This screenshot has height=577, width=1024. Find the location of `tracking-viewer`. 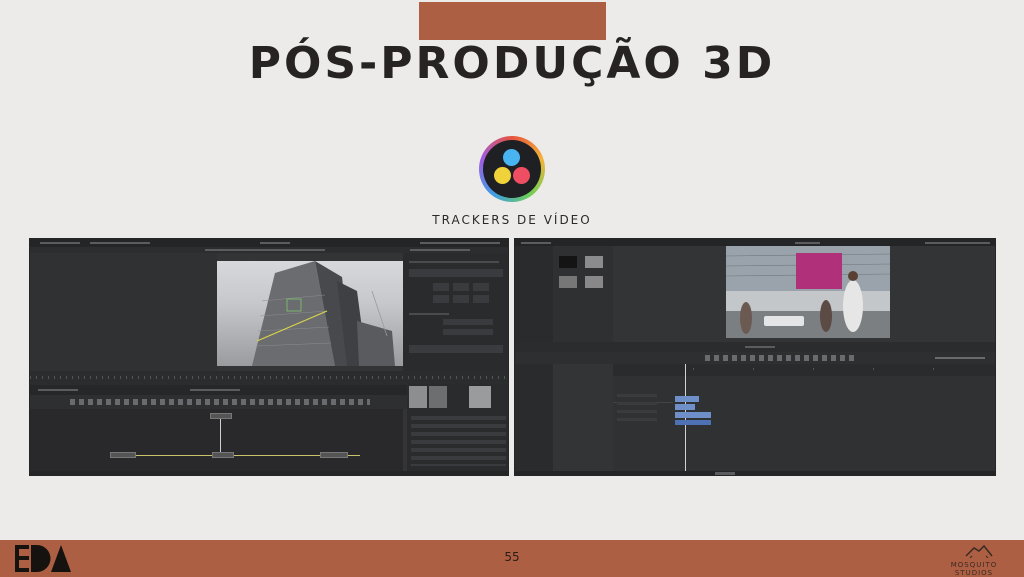

tracking-viewer is located at coordinates (310, 313).